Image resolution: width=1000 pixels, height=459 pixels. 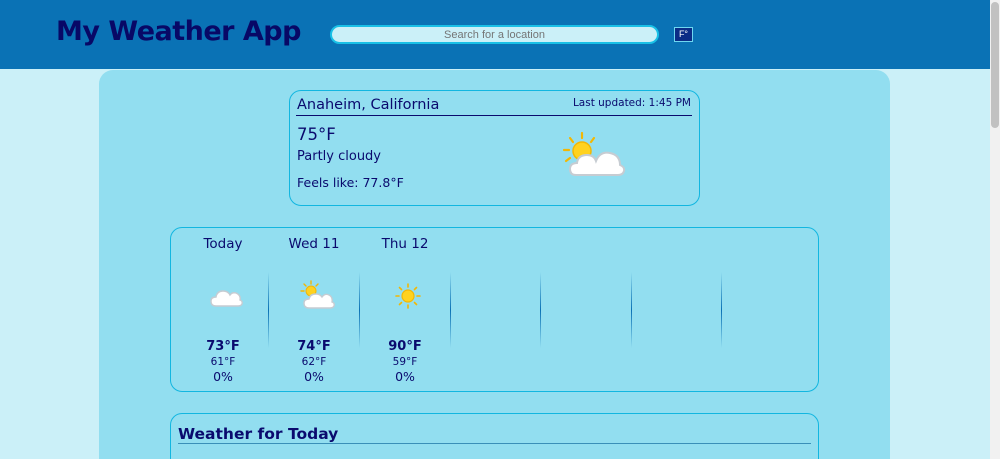 What do you see at coordinates (316, 134) in the screenshot?
I see `current-temperature: 75°F` at bounding box center [316, 134].